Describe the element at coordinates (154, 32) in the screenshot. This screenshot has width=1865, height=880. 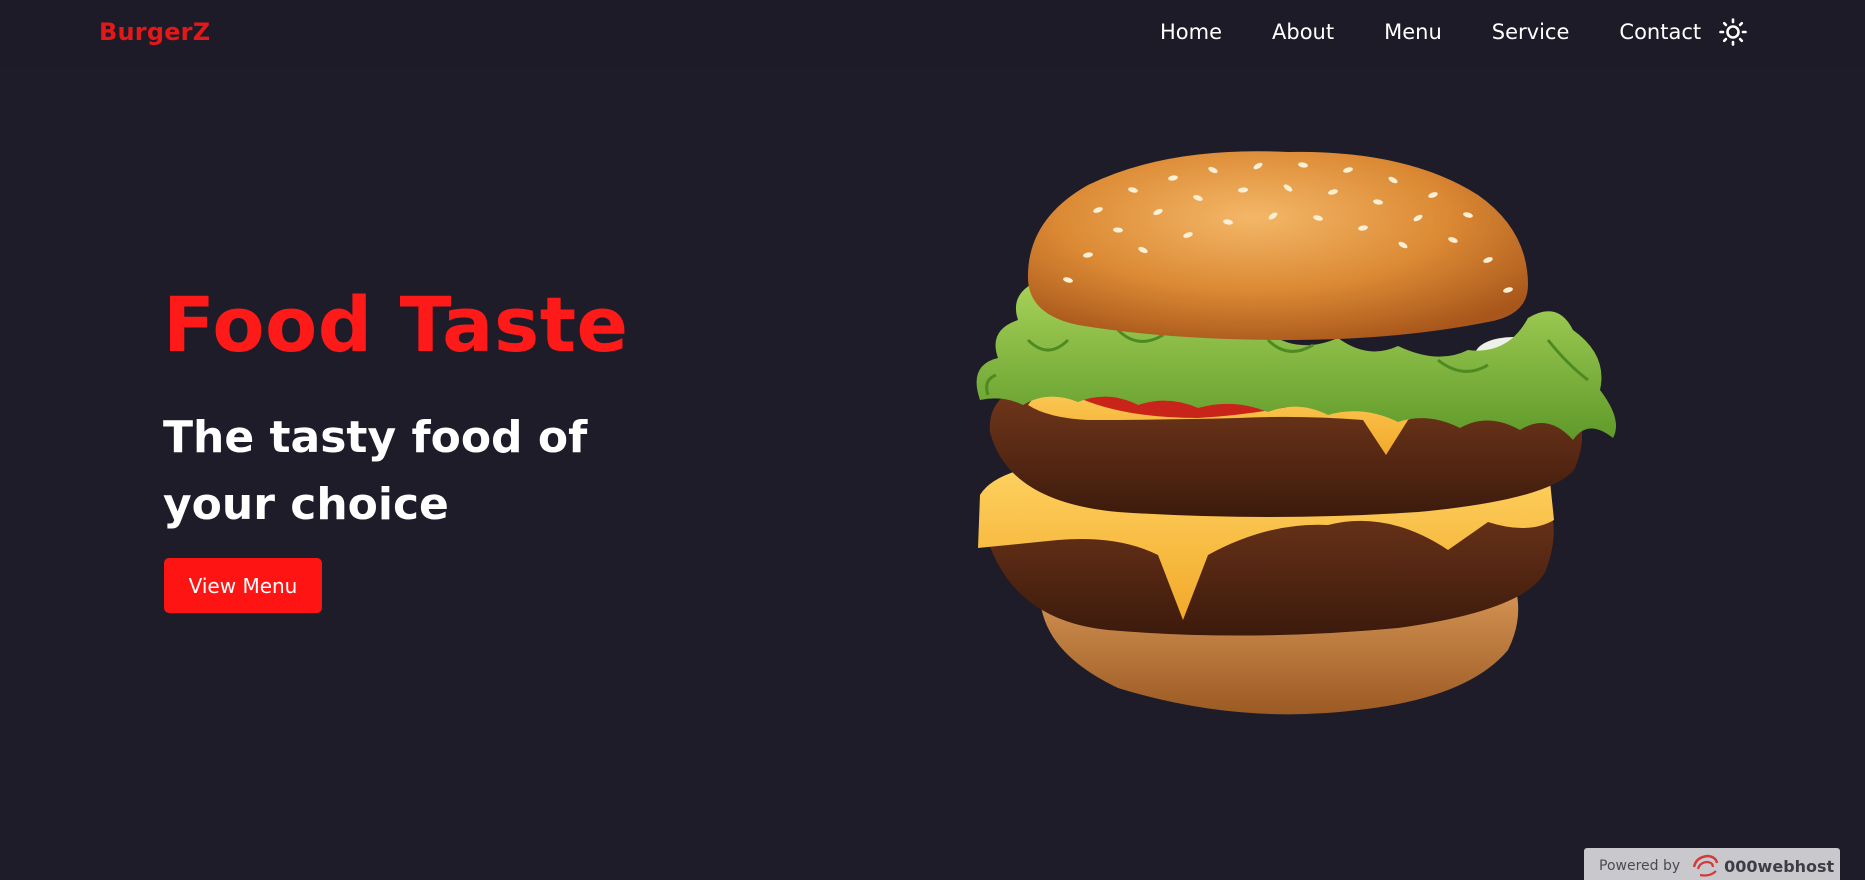
I see `brand-logo: BurgerZ` at that location.